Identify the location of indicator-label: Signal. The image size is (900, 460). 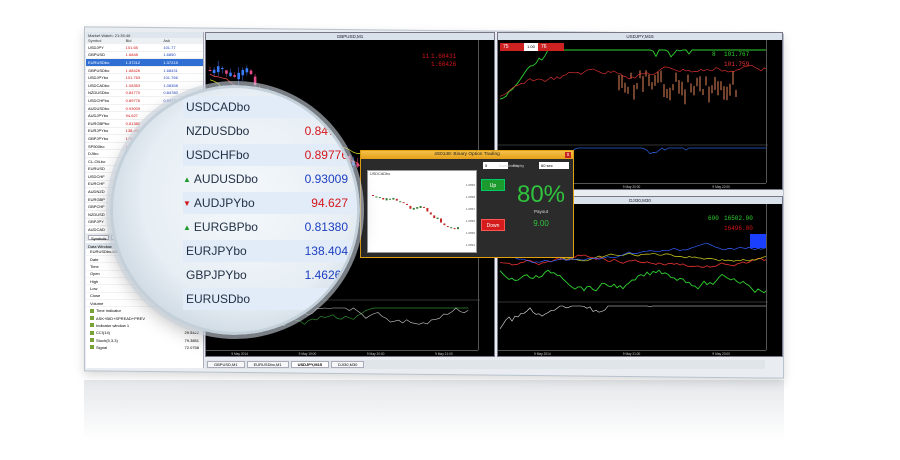
(102, 347).